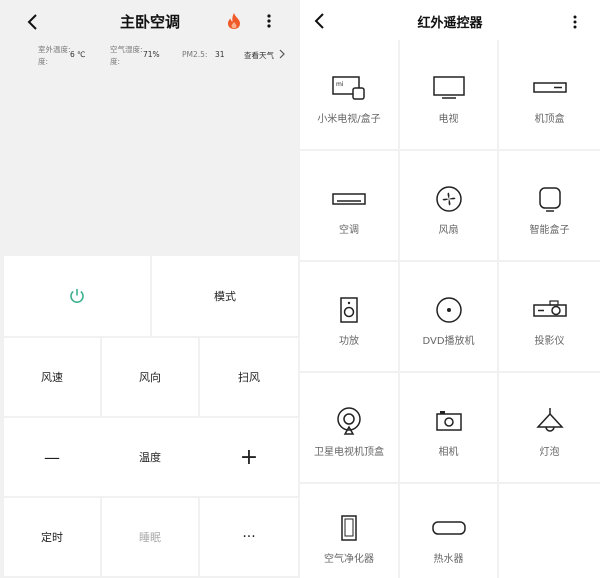  What do you see at coordinates (449, 199) in the screenshot?
I see `fan-icon` at bounding box center [449, 199].